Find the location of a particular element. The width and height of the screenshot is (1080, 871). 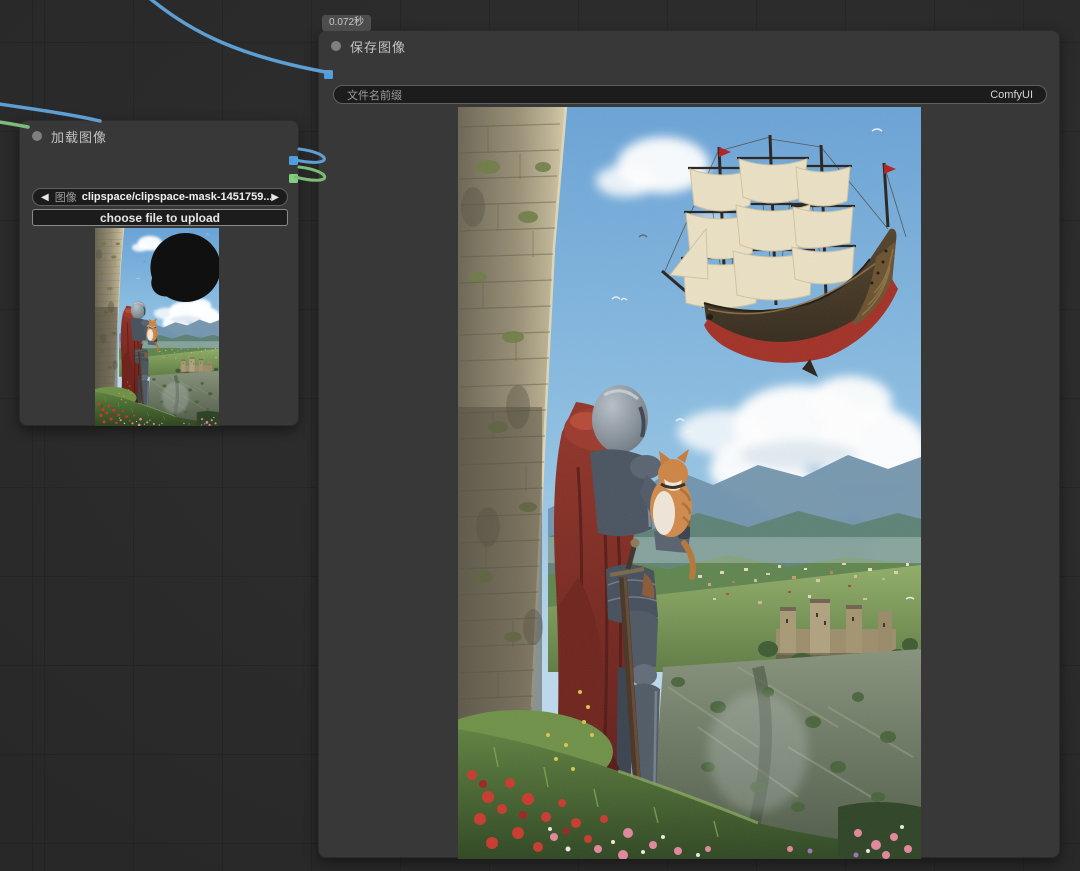

node-title: 加载图像 is located at coordinates (79, 137).